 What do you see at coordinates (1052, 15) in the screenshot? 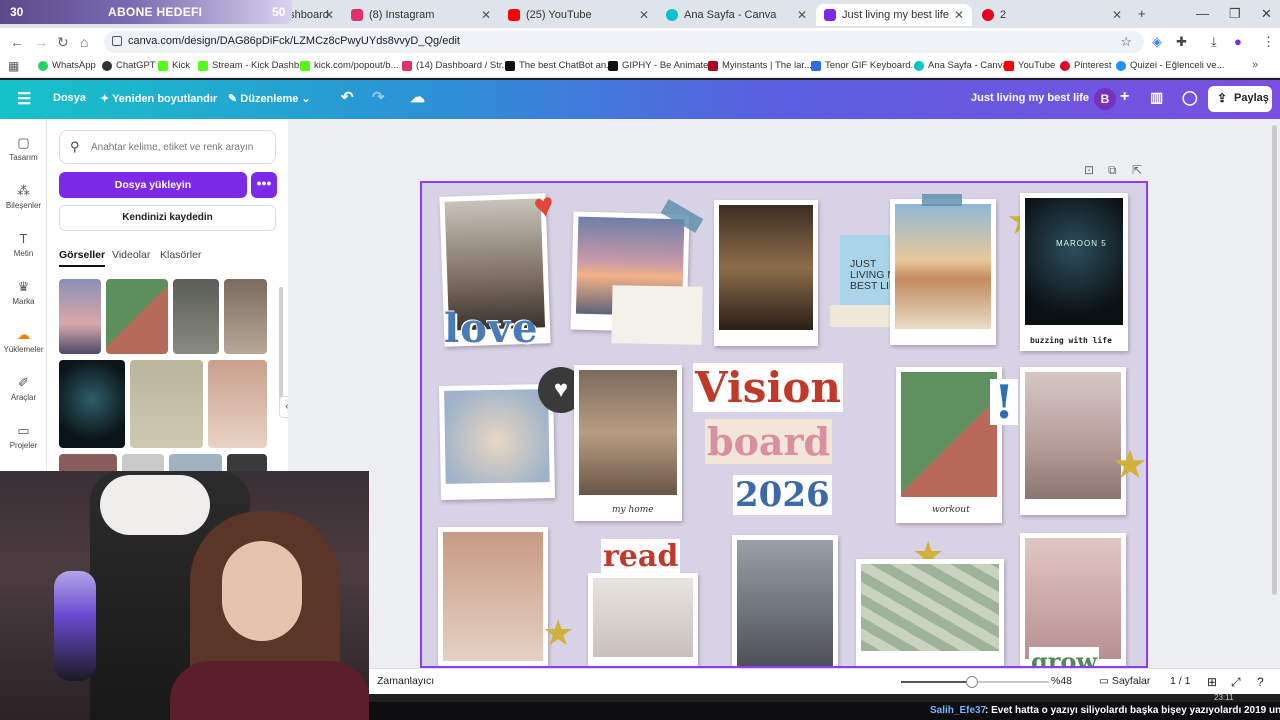
I see `tab-pinterest: 2 ✕` at bounding box center [1052, 15].